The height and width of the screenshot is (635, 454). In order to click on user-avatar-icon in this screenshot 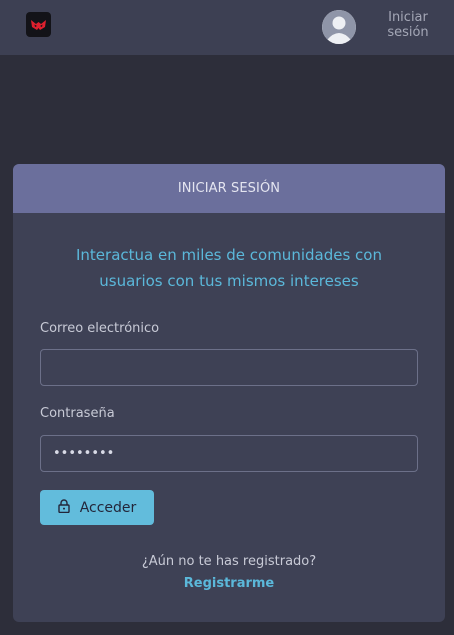, I will do `click(339, 27)`.